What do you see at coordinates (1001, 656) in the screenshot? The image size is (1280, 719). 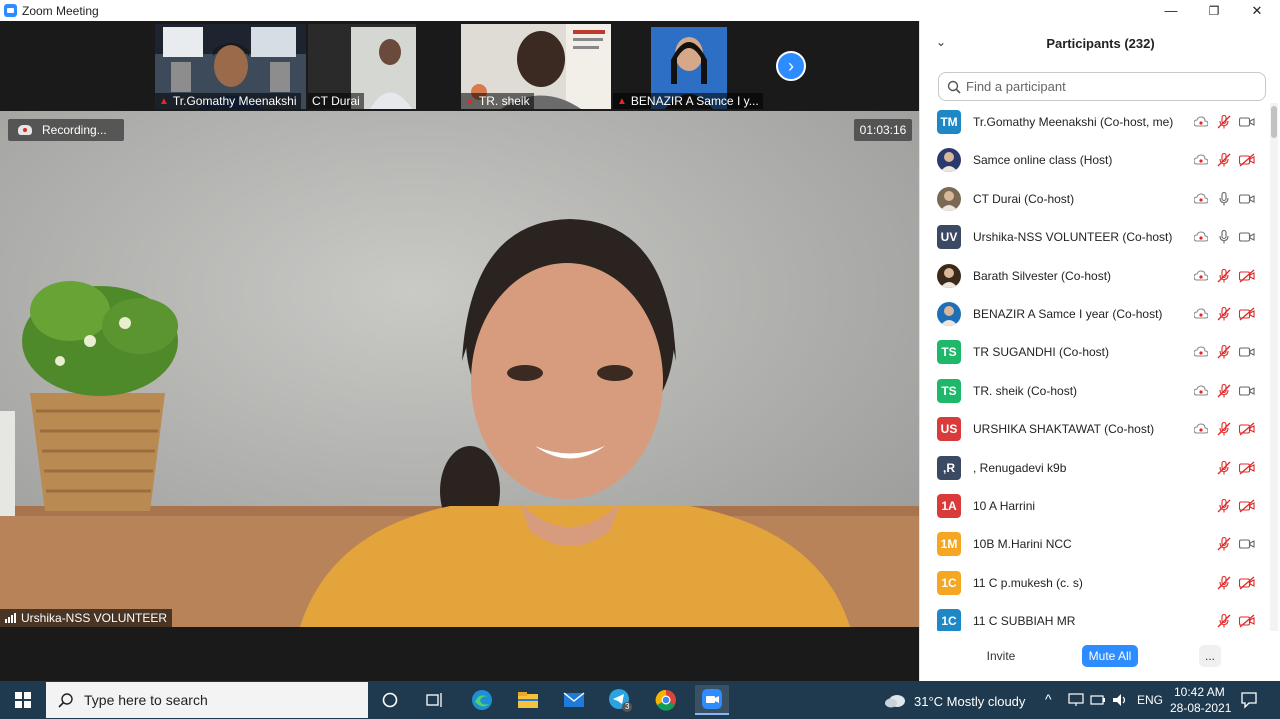 I see `invite-button: Invite` at bounding box center [1001, 656].